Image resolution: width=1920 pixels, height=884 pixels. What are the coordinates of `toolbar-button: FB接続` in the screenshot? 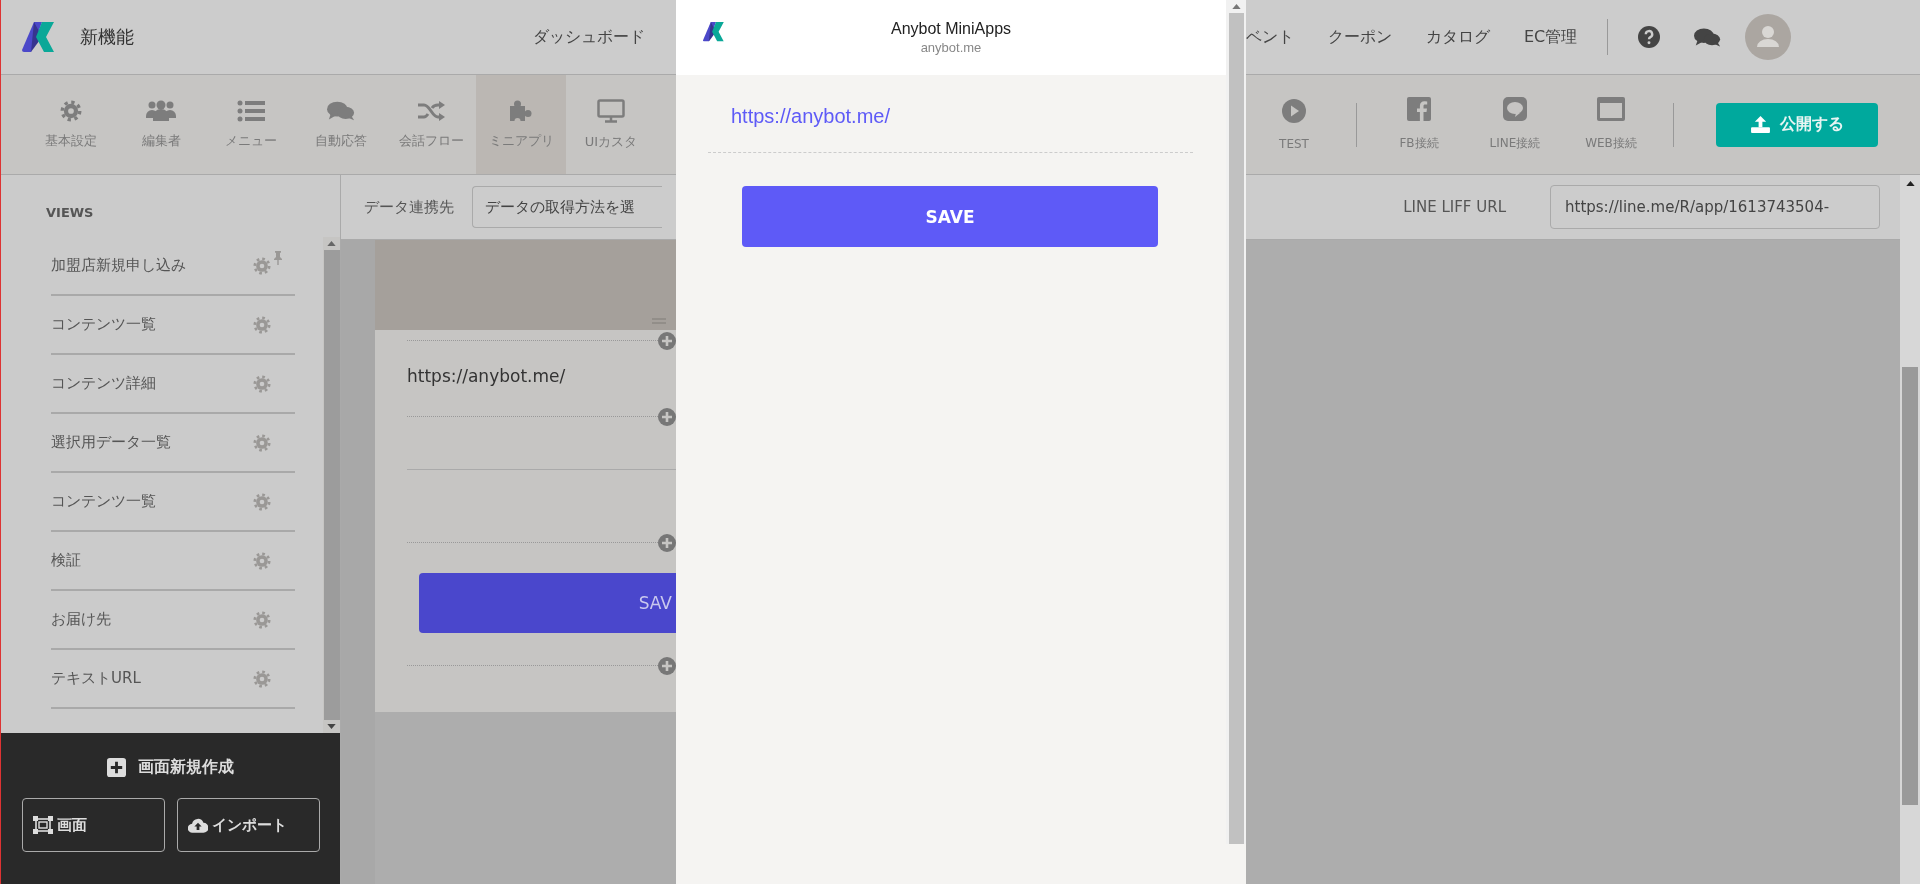 It's located at (1419, 124).